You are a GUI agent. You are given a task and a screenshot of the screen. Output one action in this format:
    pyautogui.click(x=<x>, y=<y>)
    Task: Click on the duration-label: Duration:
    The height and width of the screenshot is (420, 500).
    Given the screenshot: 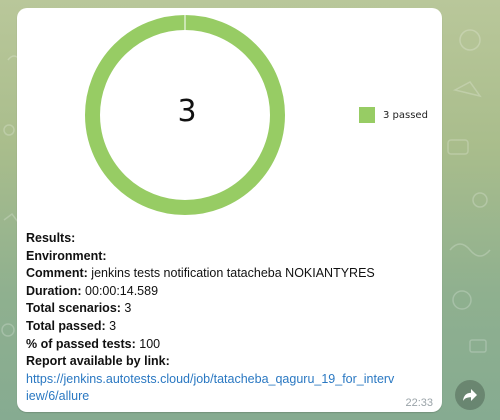 What is the action you would take?
    pyautogui.click(x=54, y=290)
    